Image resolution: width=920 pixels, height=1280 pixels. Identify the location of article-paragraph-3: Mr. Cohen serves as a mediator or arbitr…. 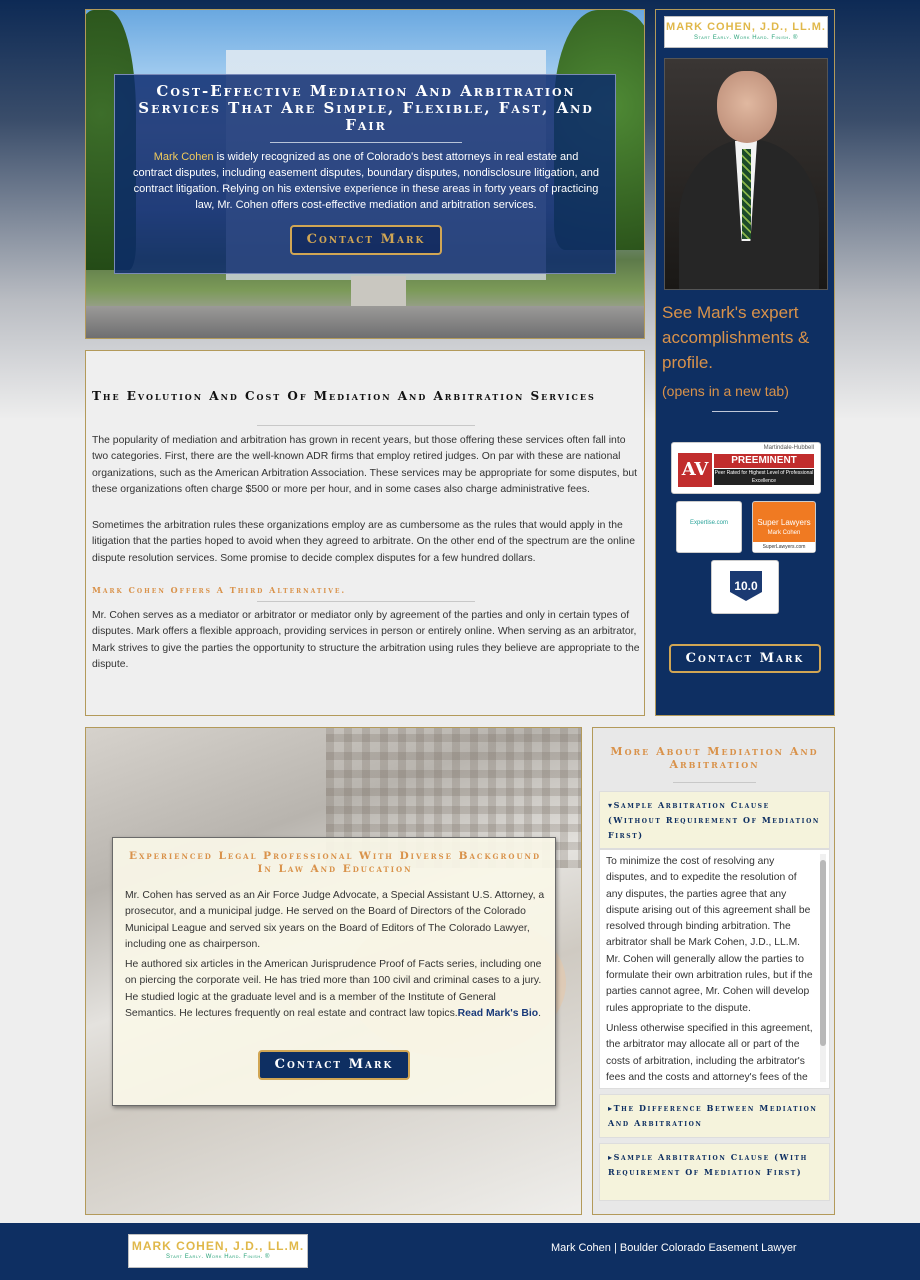
(366, 640).